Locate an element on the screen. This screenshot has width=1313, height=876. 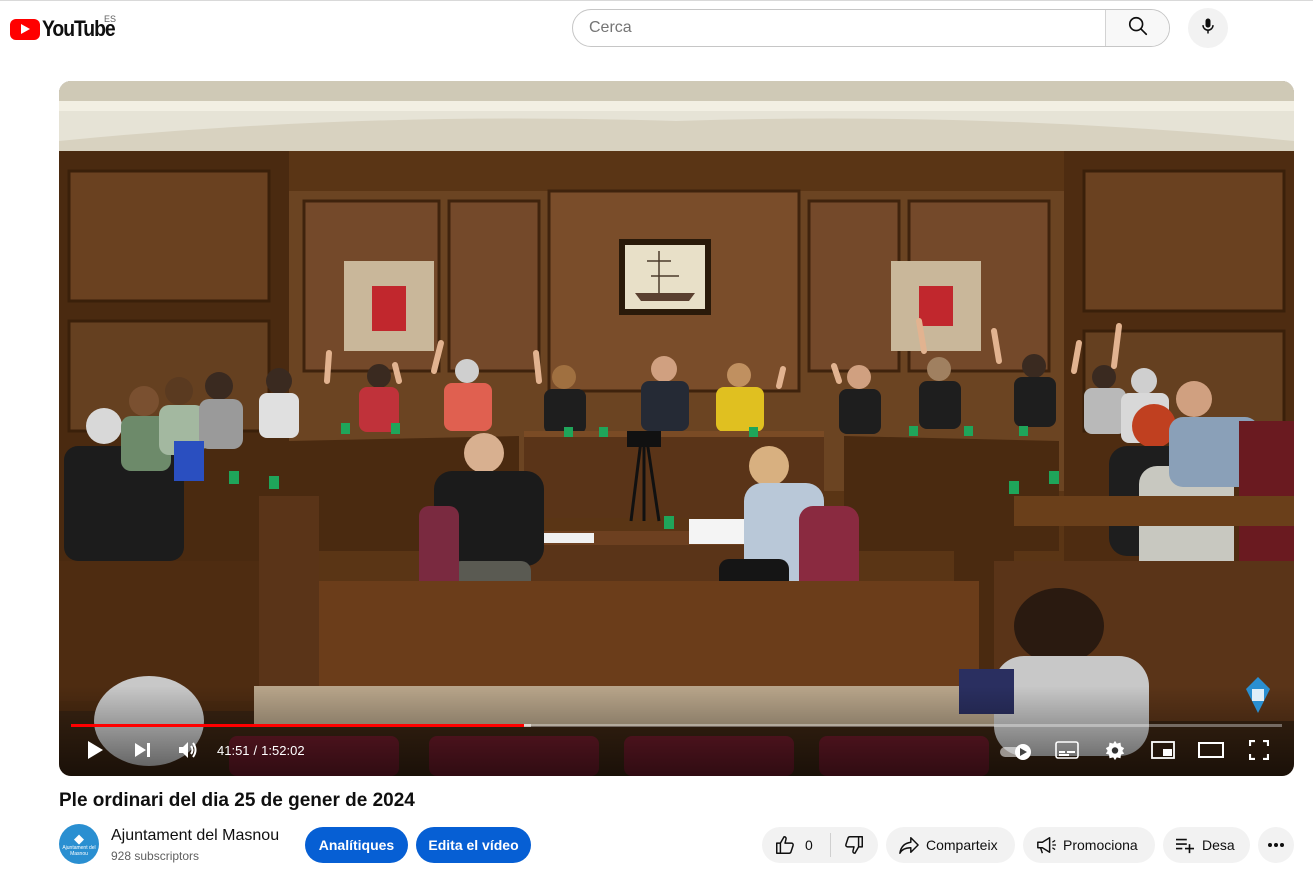
current-time: 41:51 is located at coordinates (233, 750).